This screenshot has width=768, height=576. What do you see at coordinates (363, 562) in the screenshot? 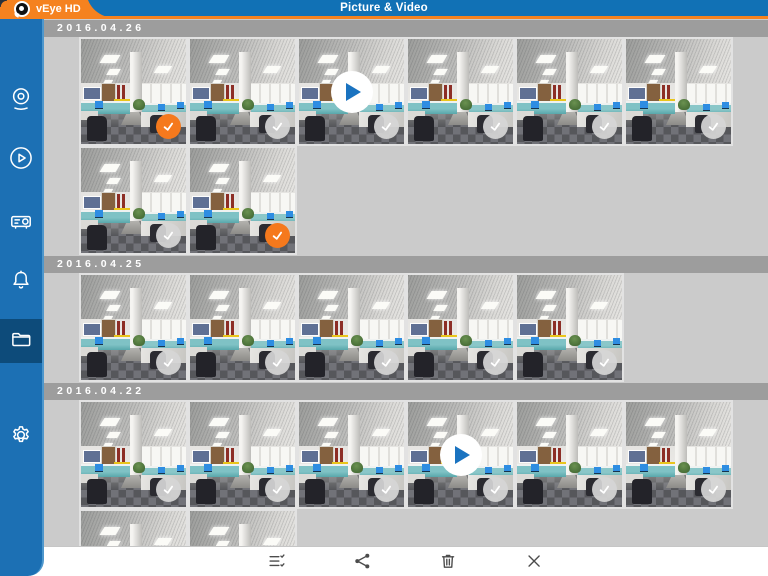
I see `toolbar-share-button` at bounding box center [363, 562].